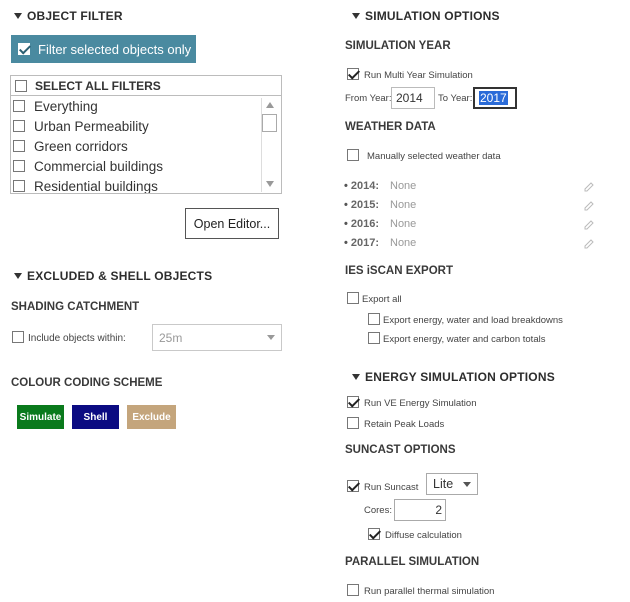  What do you see at coordinates (146, 184) in the screenshot?
I see `filter-item-residential-buildings: Residential buildings` at bounding box center [146, 184].